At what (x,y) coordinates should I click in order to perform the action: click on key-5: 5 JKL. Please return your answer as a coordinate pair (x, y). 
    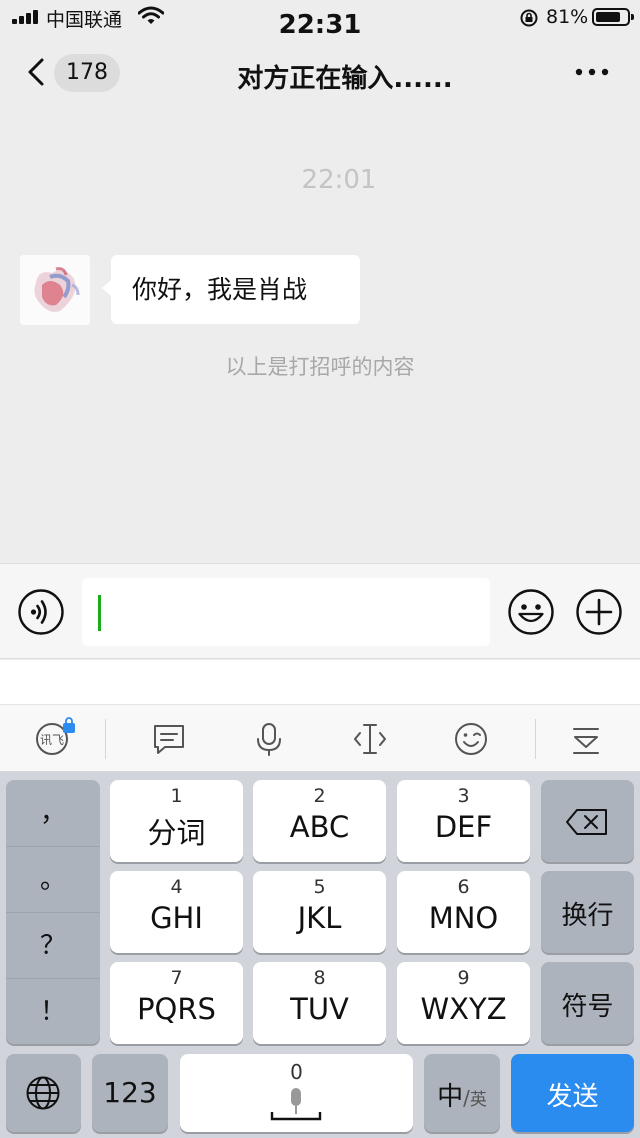
    Looking at the image, I should click on (319, 912).